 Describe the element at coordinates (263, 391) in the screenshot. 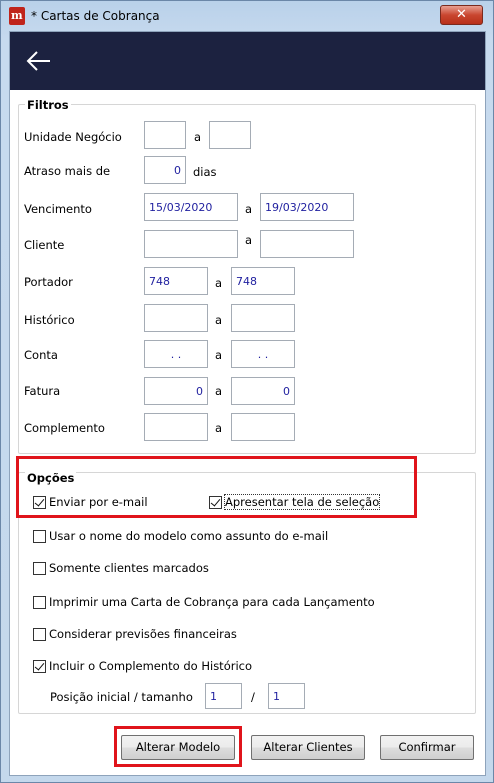

I see `fatura-to-input: 0` at that location.